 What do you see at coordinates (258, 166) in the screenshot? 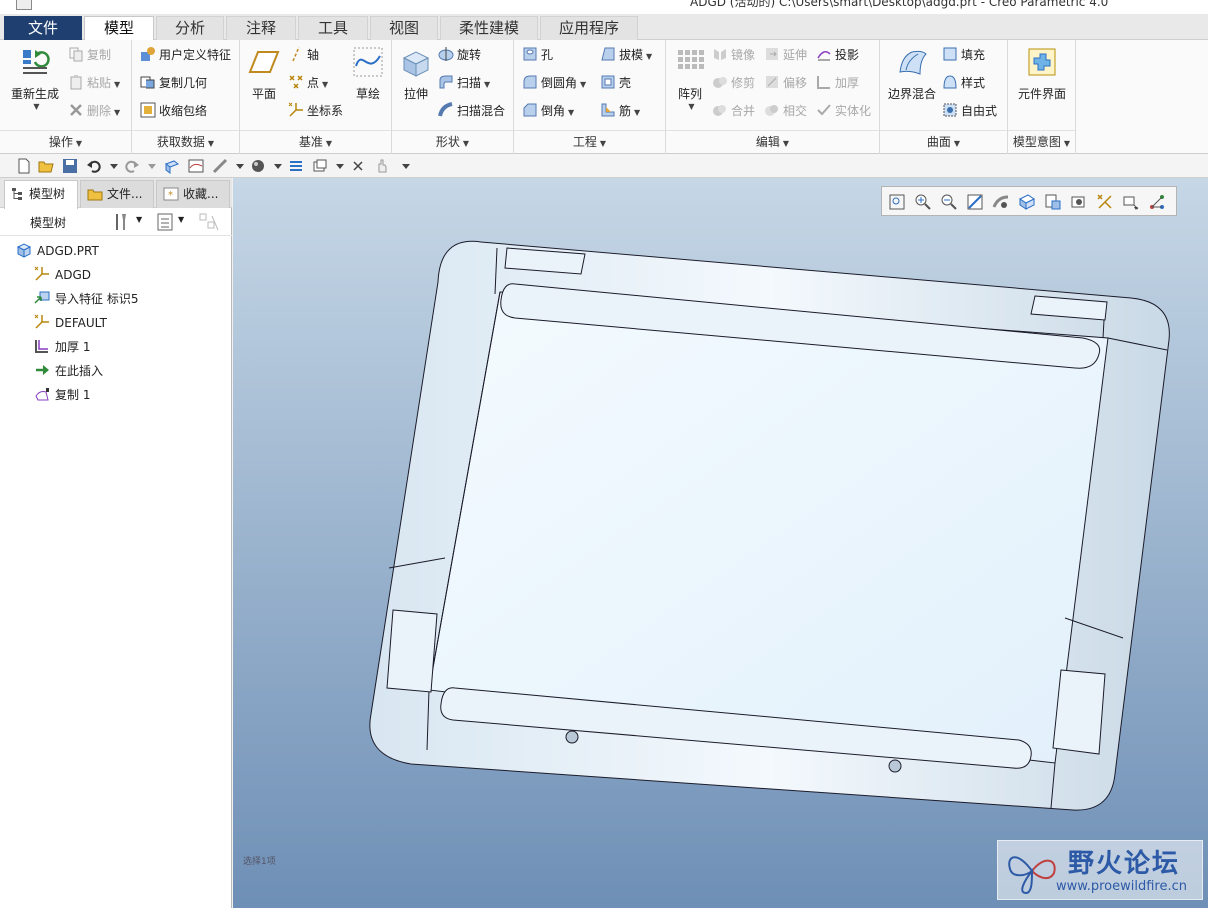
I see `appearance-sphere-icon` at bounding box center [258, 166].